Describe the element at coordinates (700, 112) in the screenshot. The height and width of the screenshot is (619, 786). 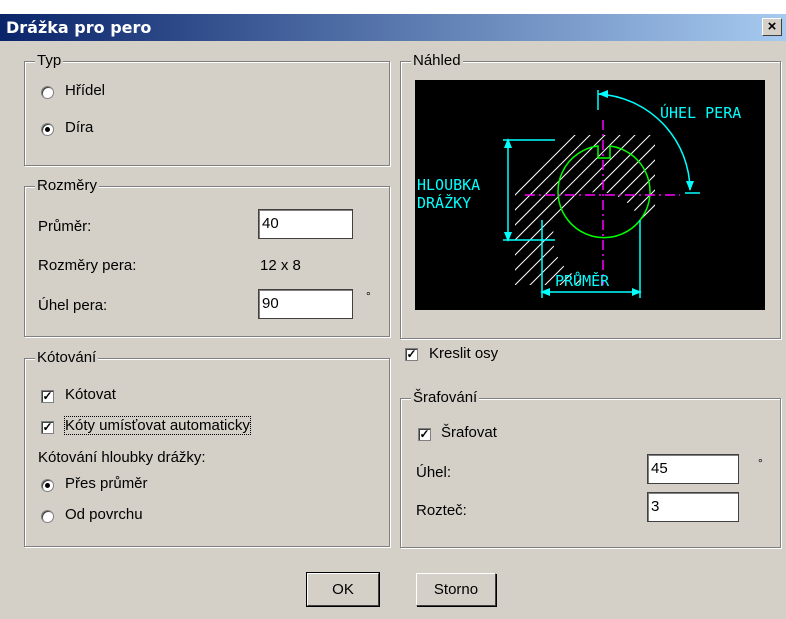
I see `uhel-pera-text: ÚHEL PERA` at that location.